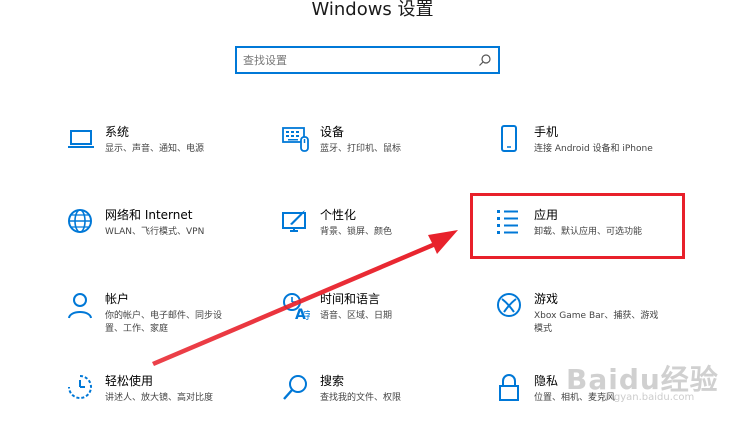 This screenshot has width=745, height=434. What do you see at coordinates (648, 397) in the screenshot?
I see `watermark-sub: jingyan.baidu.com` at bounding box center [648, 397].